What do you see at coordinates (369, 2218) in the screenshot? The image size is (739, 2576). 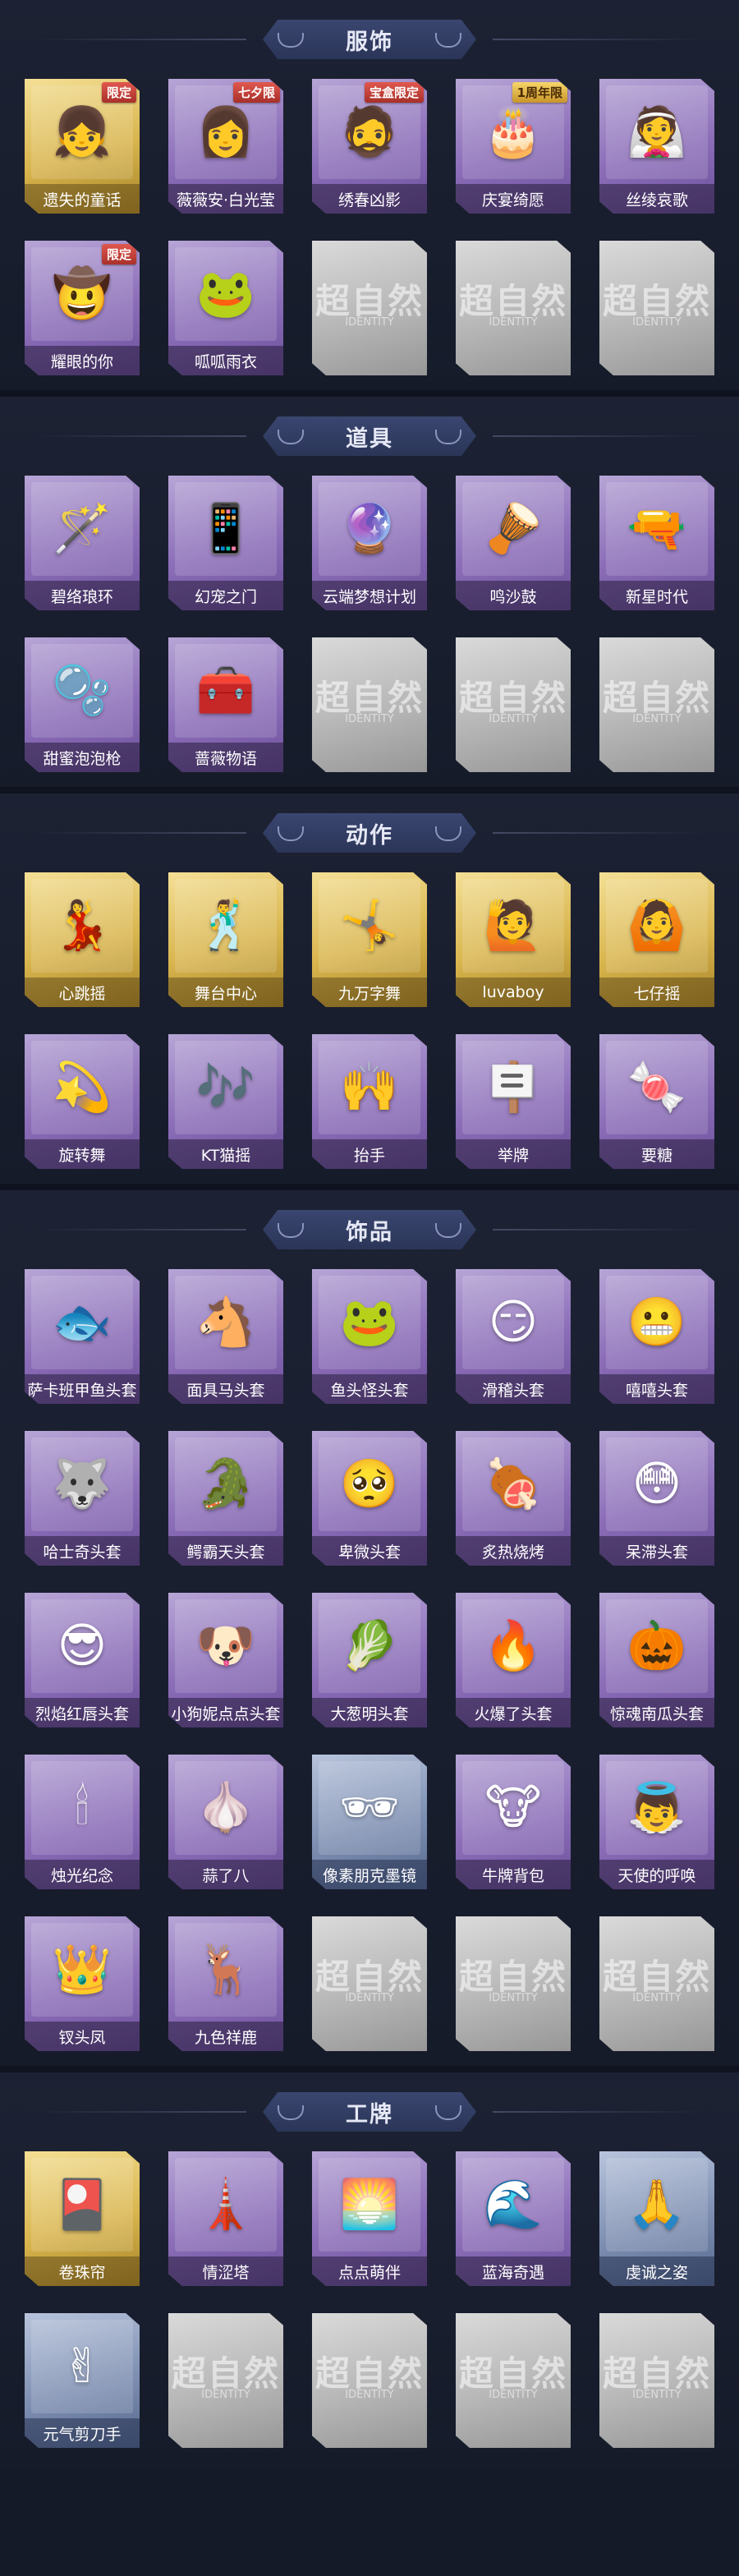 I see `item-card: 🌅 点点萌伴` at bounding box center [369, 2218].